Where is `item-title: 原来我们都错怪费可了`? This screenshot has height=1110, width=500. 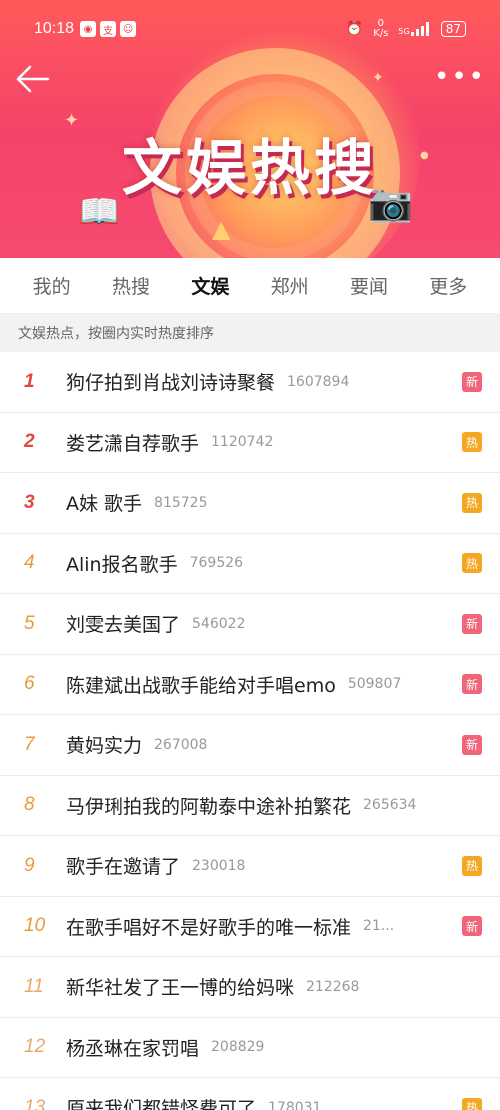
item-title: 原来我们都错怪费可了 is located at coordinates (161, 1104).